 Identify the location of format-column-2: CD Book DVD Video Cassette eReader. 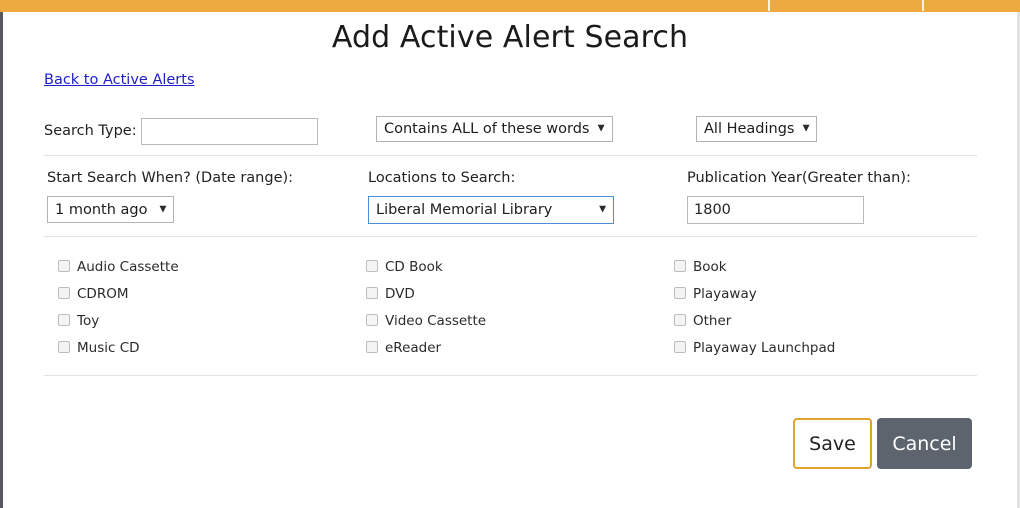
(426, 307).